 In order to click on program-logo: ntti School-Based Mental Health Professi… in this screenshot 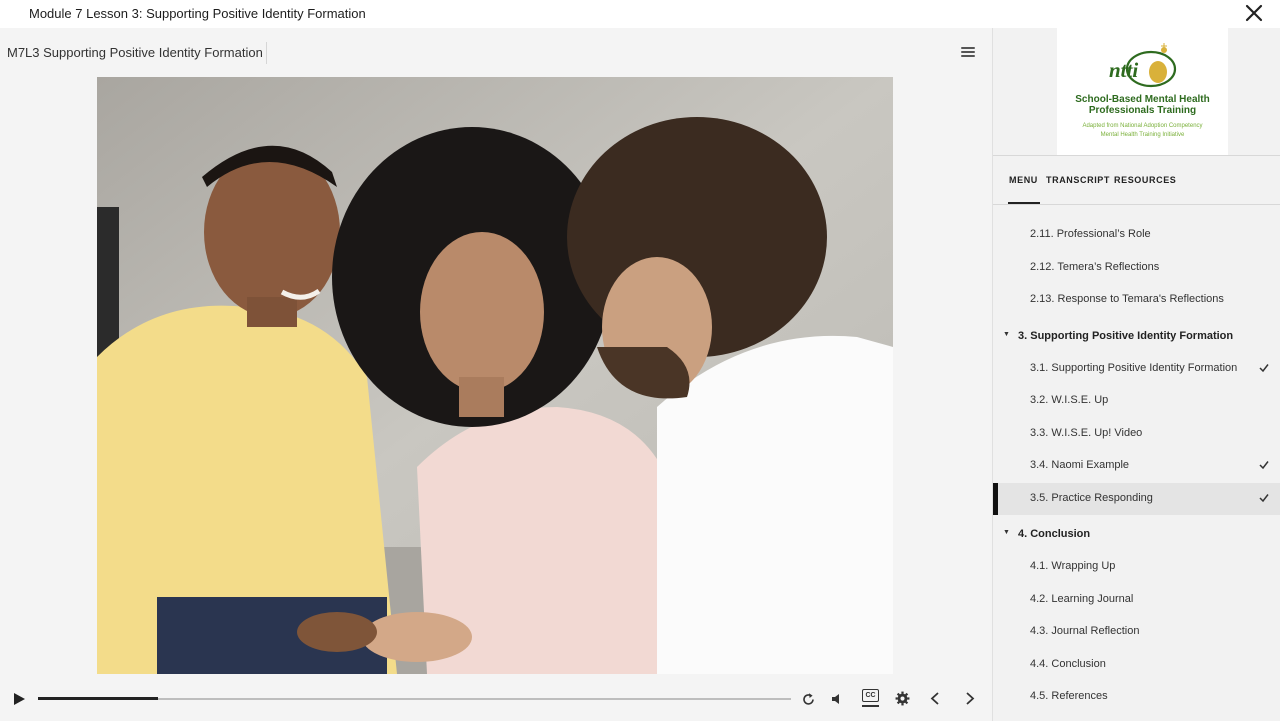, I will do `click(1142, 91)`.